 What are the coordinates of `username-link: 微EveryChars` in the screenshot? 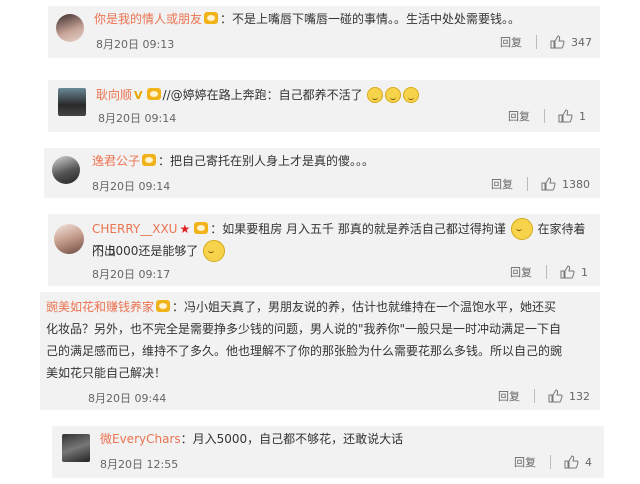 It's located at (140, 439).